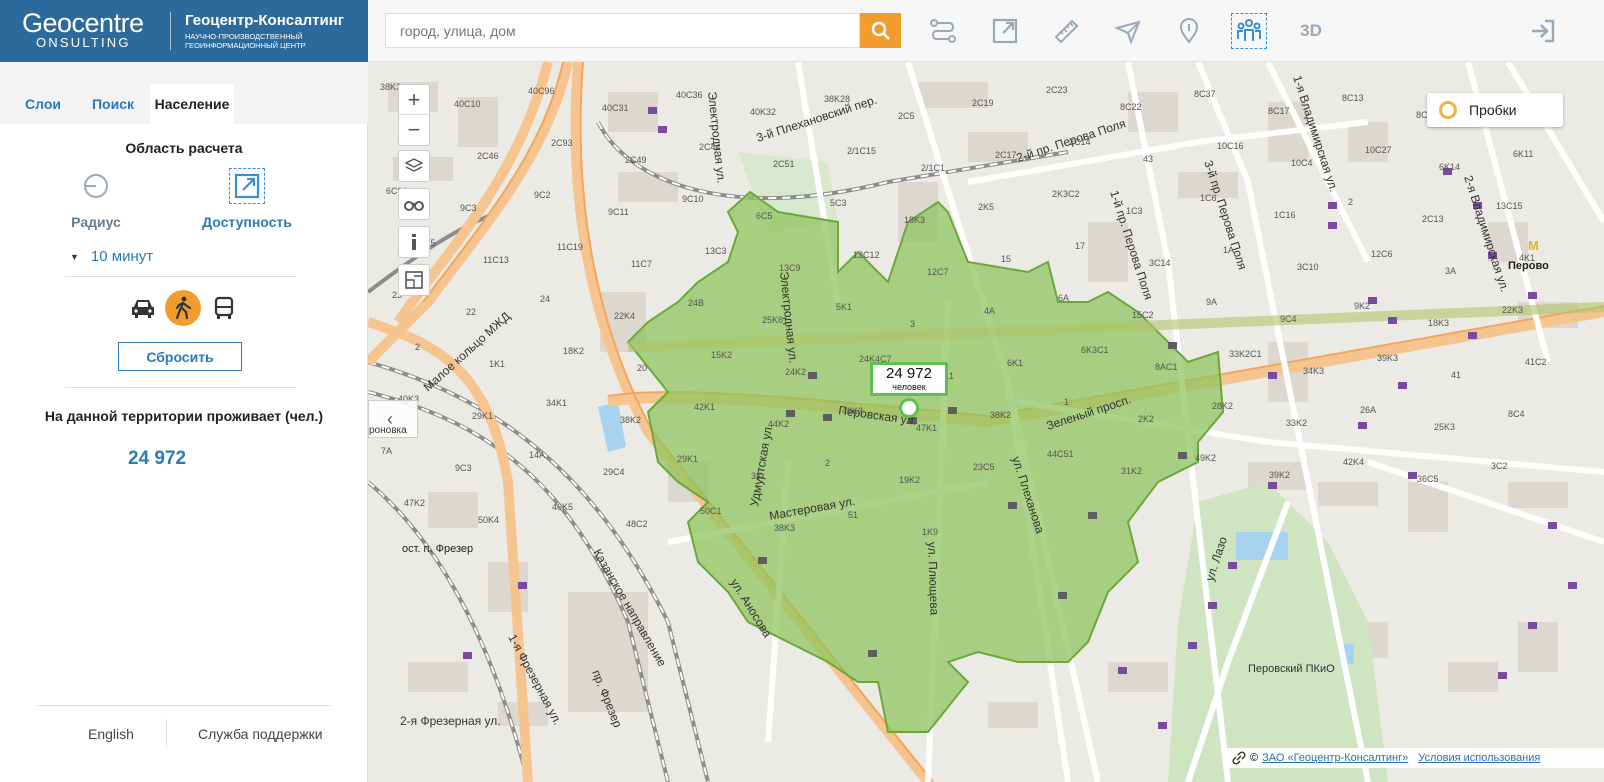  I want to click on building-number-label: 2C51, so click(784, 164).